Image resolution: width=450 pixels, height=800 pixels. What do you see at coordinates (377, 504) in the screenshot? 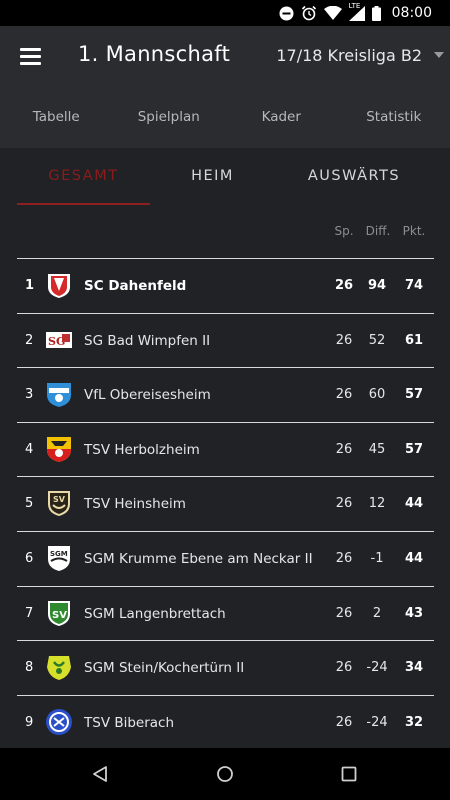
I see `goal-difference: 12` at bounding box center [377, 504].